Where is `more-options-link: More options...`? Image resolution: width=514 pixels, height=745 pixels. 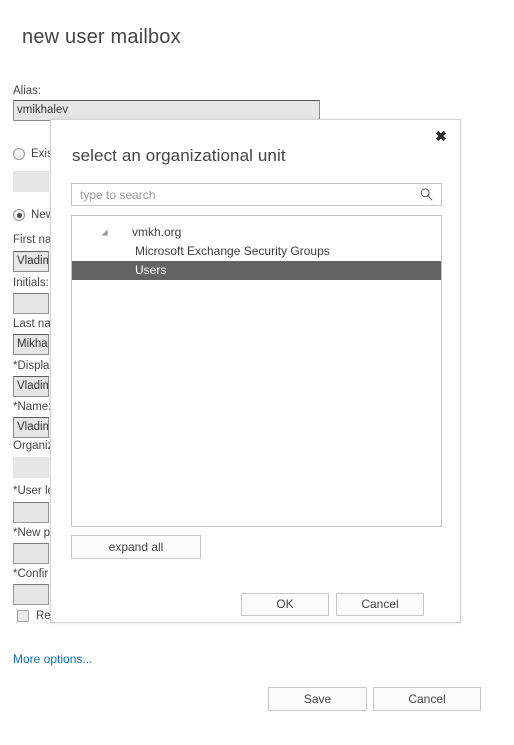
more-options-link: More options... is located at coordinates (52, 659).